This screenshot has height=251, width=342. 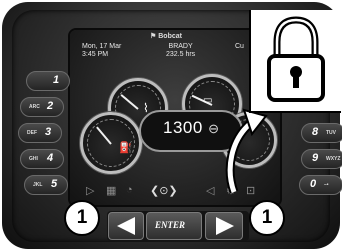 What do you see at coordinates (48, 81) in the screenshot?
I see `keypad-button-1: 1` at bounding box center [48, 81].